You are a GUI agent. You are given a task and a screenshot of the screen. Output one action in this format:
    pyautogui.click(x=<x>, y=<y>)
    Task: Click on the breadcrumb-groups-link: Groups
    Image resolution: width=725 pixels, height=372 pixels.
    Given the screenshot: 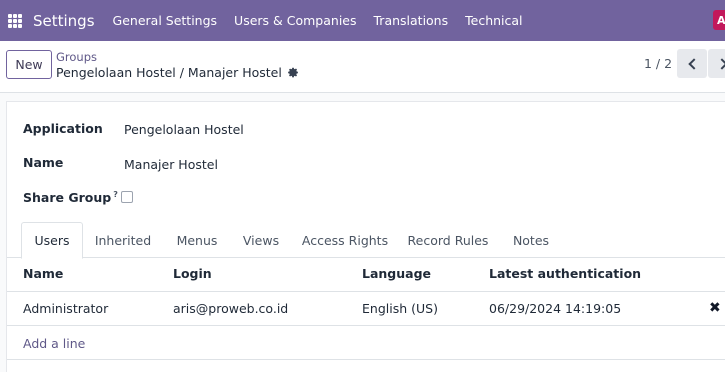 What is the action you would take?
    pyautogui.click(x=76, y=57)
    